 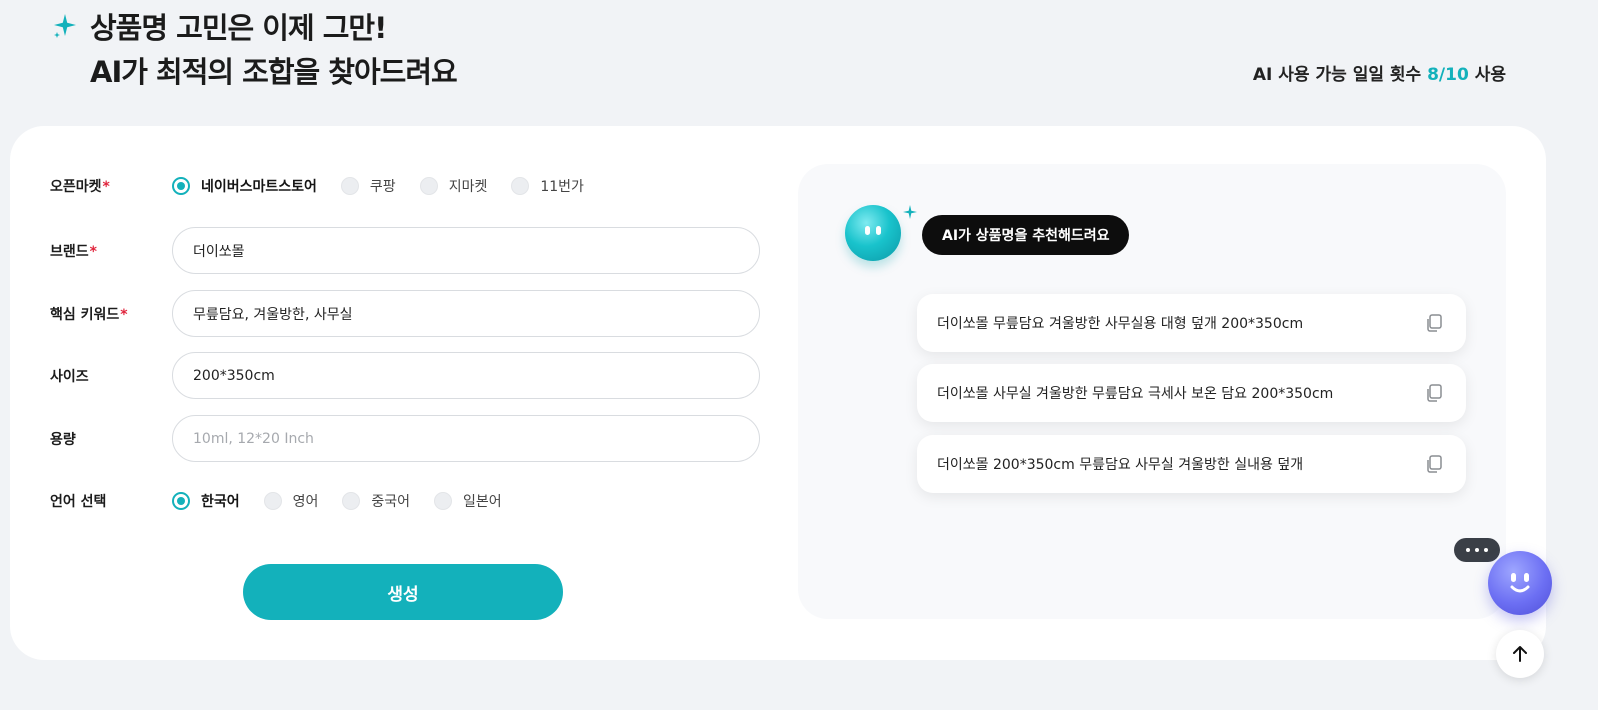 What do you see at coordinates (274, 50) in the screenshot?
I see `page-title: 상품명 고민은 이제 그만! AI가 최적의 조합을 찾아드려요` at bounding box center [274, 50].